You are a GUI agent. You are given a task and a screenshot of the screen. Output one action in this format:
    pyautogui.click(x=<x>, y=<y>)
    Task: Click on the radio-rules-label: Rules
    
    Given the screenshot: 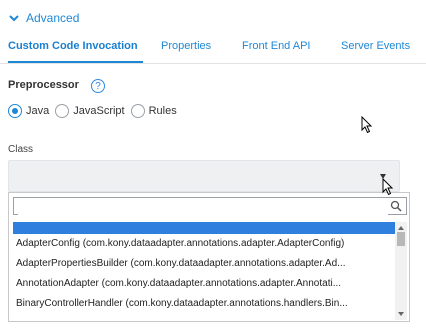 What is the action you would take?
    pyautogui.click(x=162, y=111)
    